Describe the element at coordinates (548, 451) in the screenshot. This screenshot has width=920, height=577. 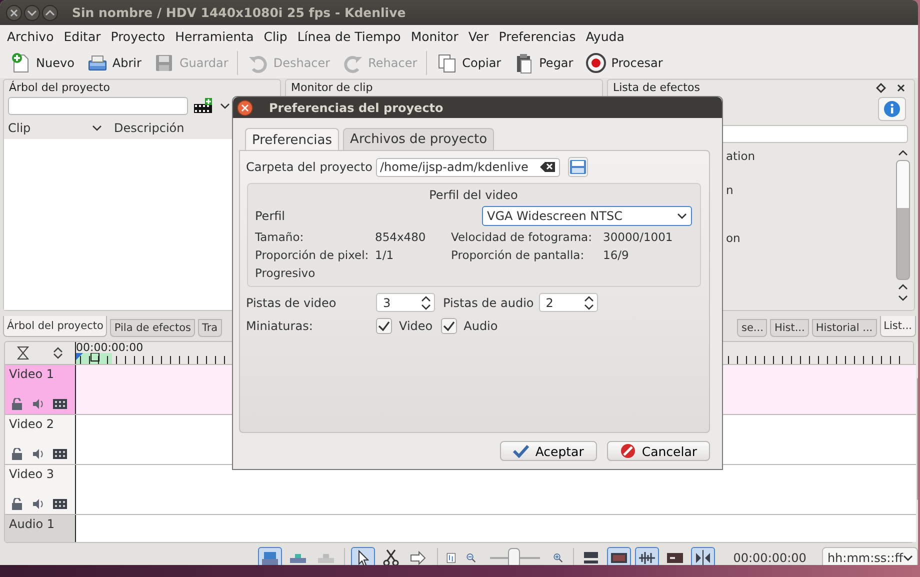
I see `ok-button: Aceptar` at that location.